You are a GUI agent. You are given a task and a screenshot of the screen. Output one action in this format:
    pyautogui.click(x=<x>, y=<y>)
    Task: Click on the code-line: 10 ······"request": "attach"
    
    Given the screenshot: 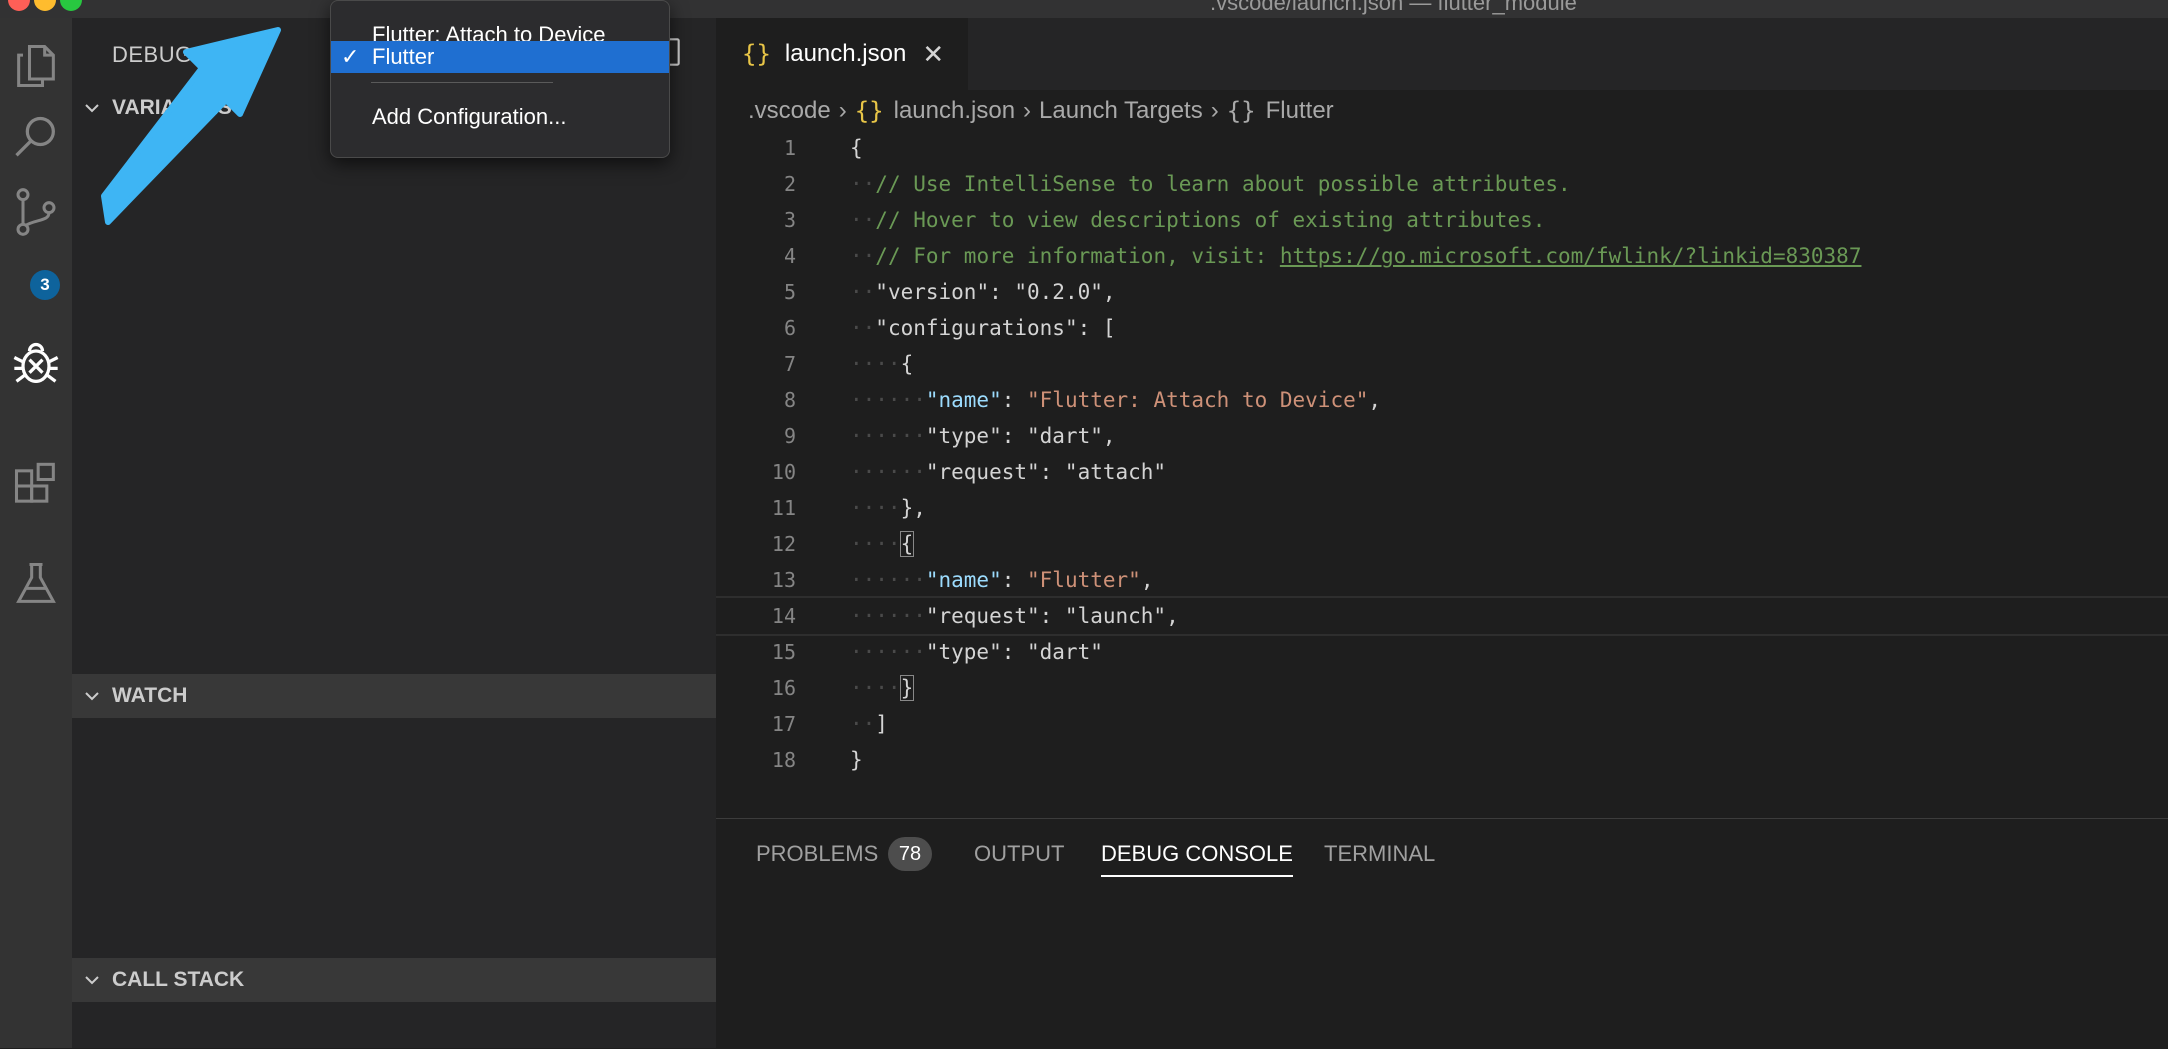 What is the action you would take?
    pyautogui.click(x=969, y=472)
    